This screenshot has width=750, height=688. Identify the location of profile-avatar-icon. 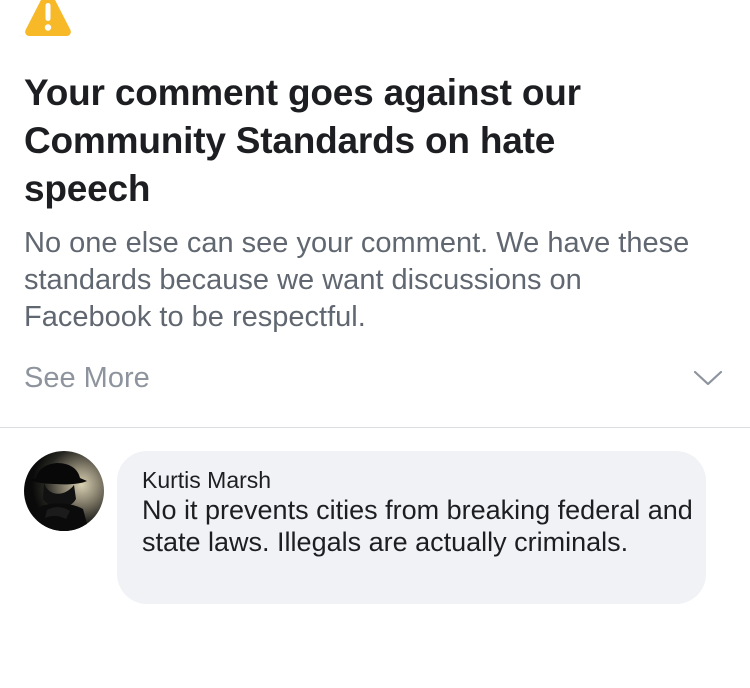
(64, 491).